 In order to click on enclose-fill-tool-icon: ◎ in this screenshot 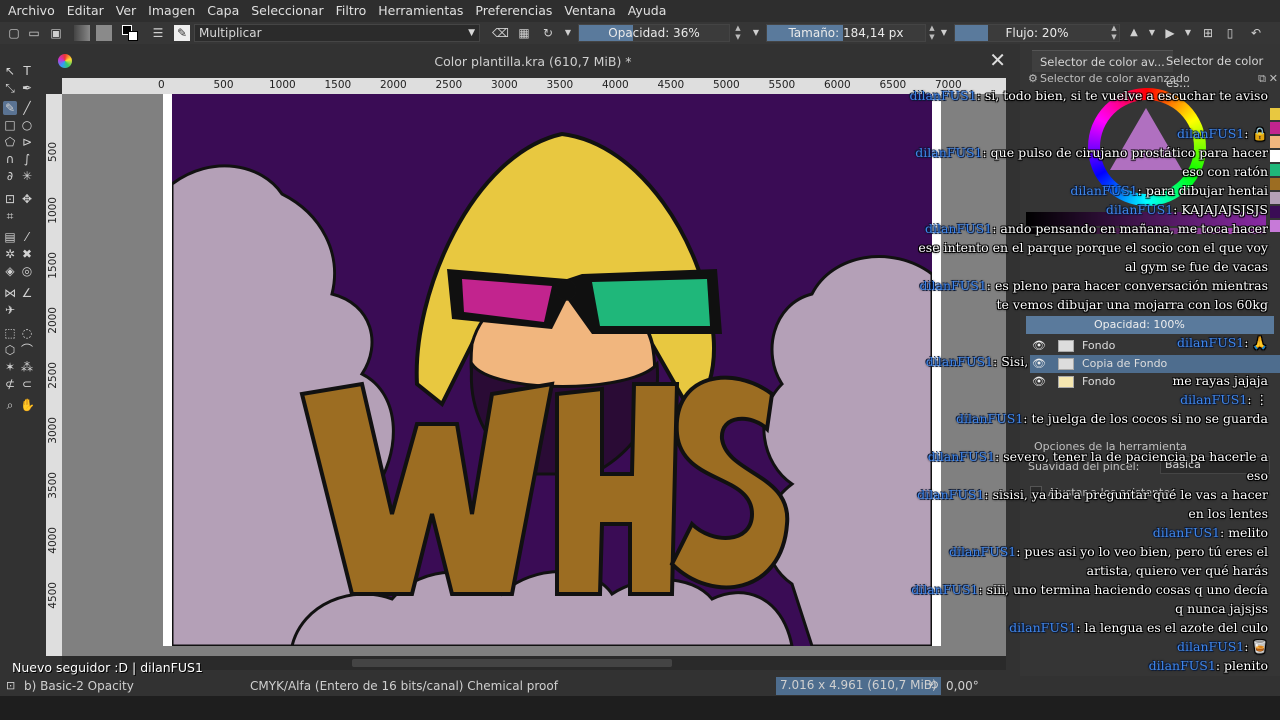, I will do `click(27, 271)`.